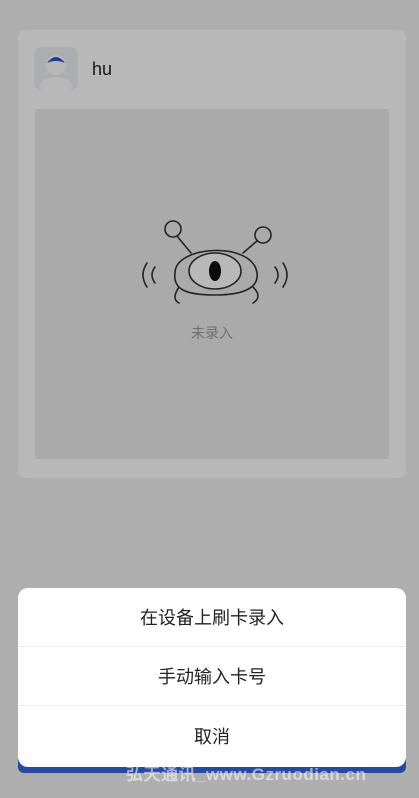  I want to click on cancel-button: 取消, so click(212, 735).